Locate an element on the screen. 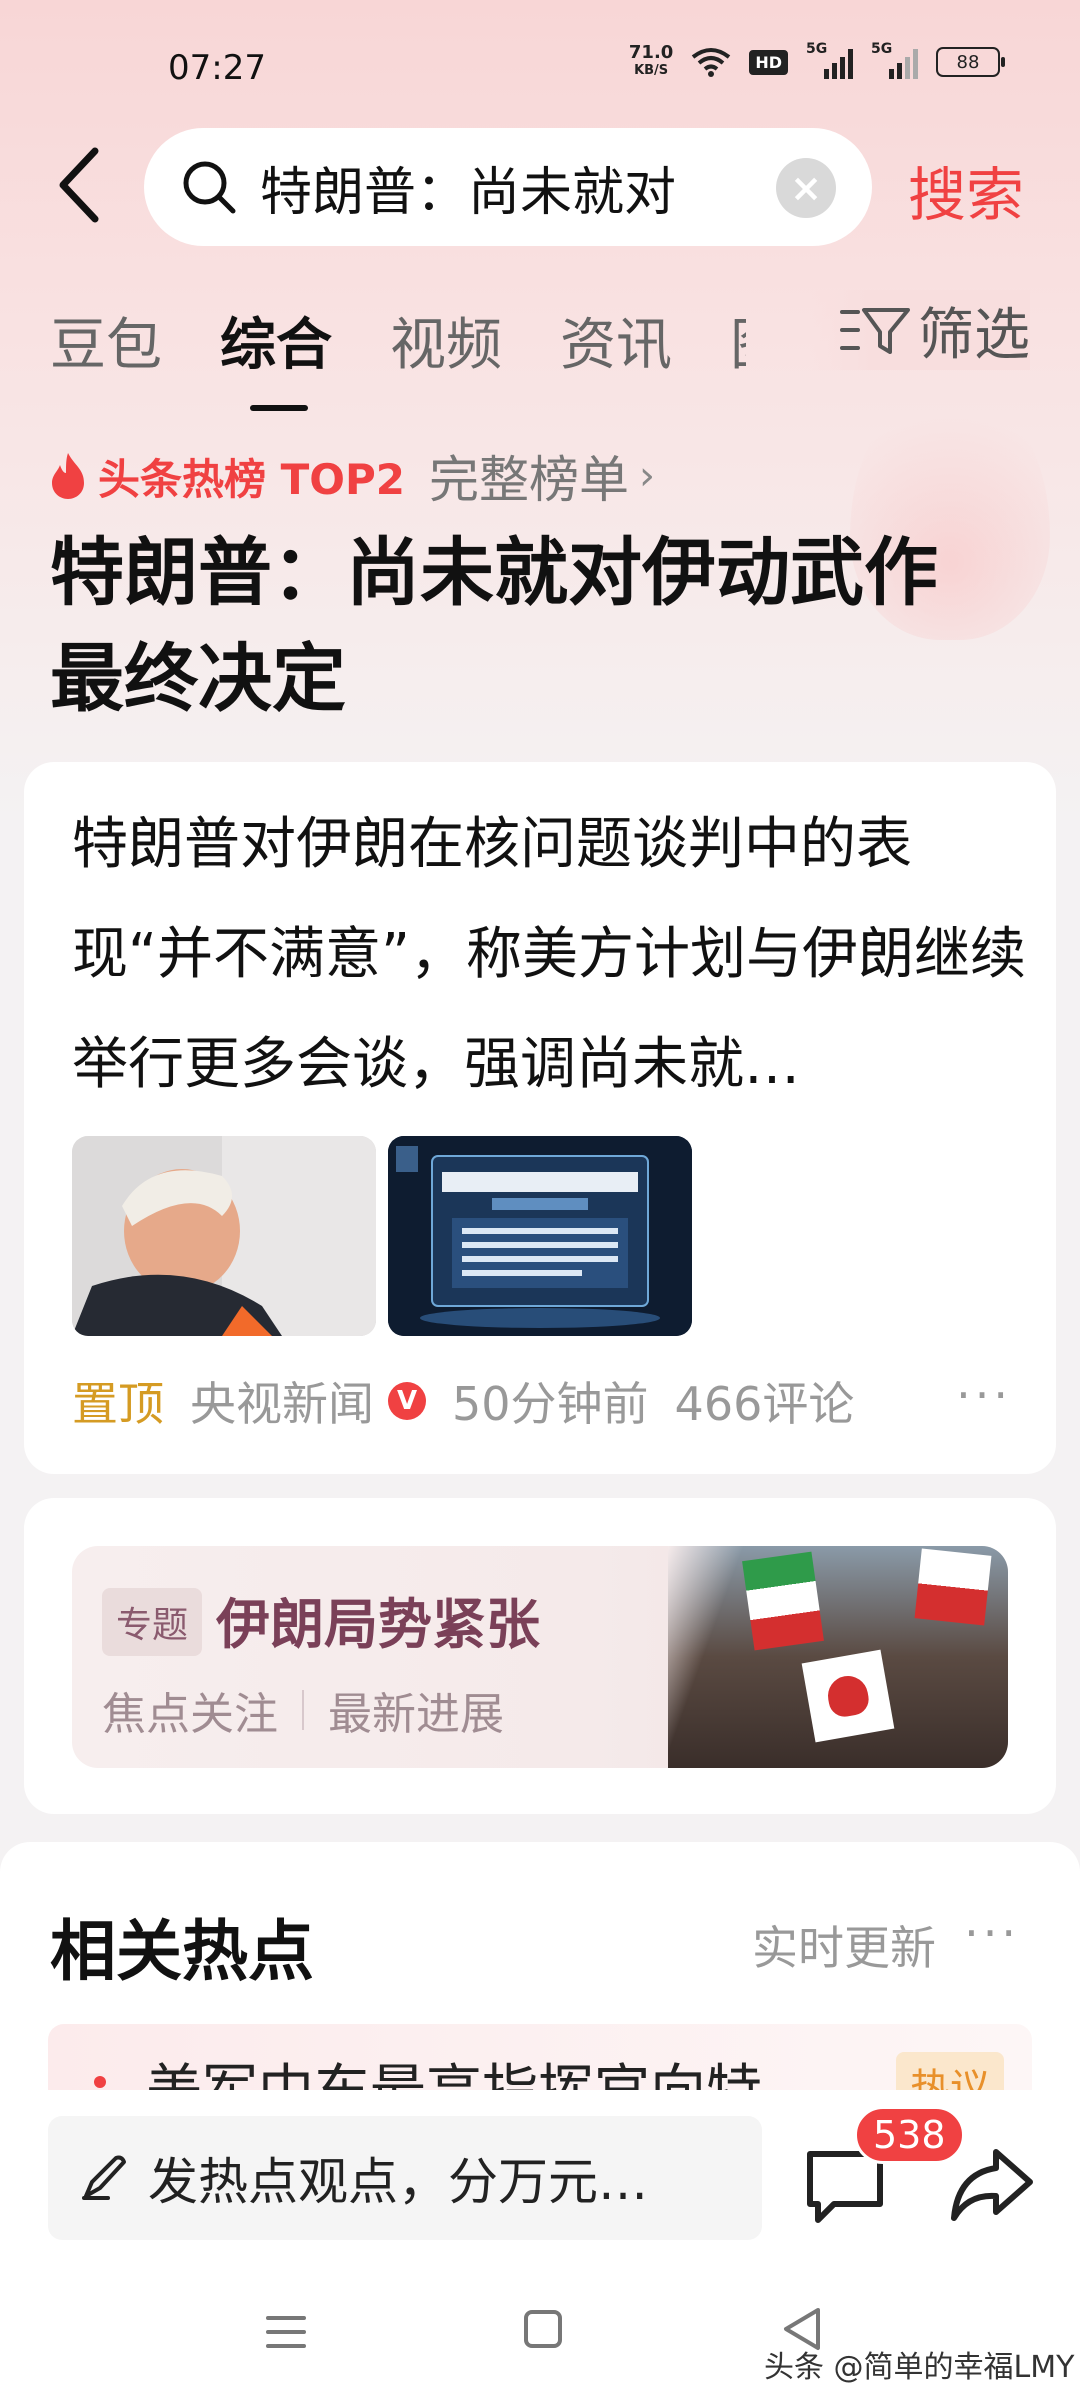 This screenshot has width=1080, height=2400. list-item: 美军中东最高指挥官向特 热议 is located at coordinates (540, 2059).